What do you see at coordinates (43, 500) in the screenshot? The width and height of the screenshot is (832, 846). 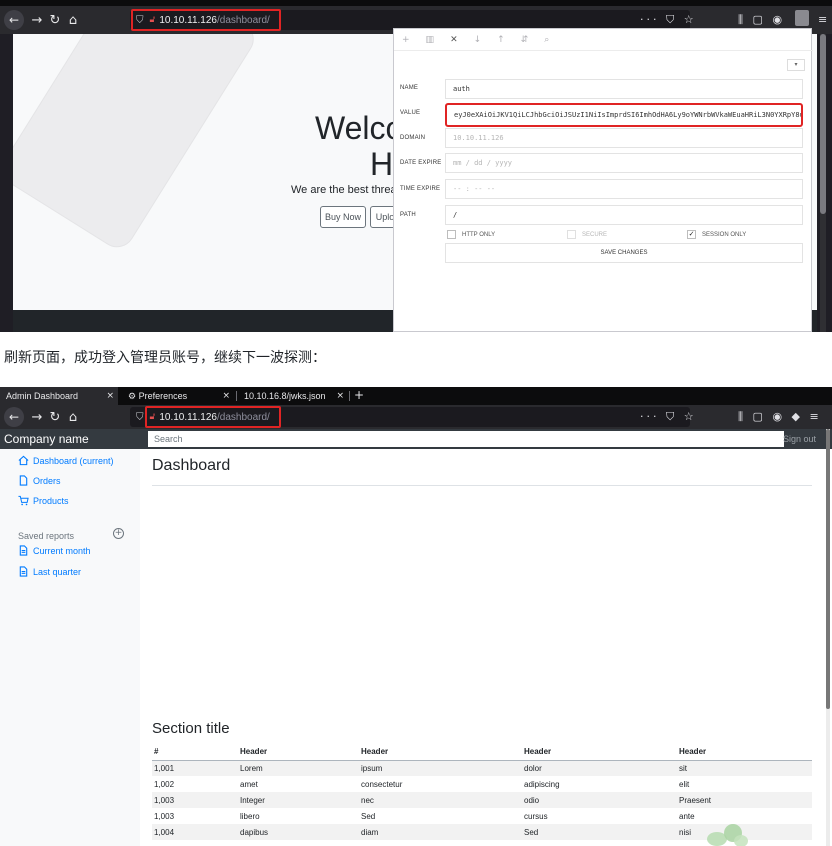 I see `sidebar-item-products: Products` at bounding box center [43, 500].